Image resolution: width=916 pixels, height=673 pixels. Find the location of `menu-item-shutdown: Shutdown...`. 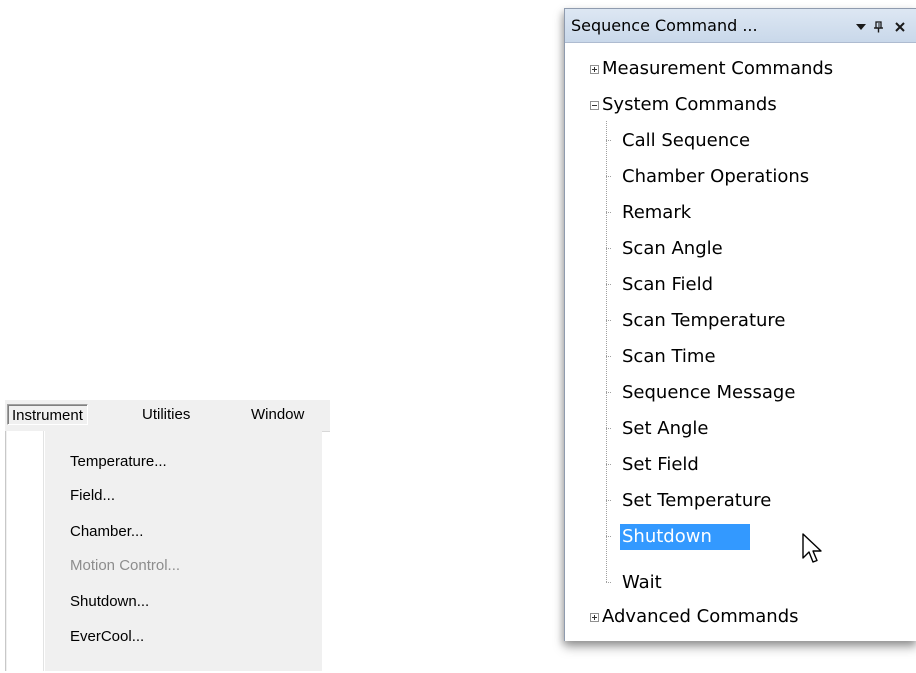

menu-item-shutdown: Shutdown... is located at coordinates (109, 602).